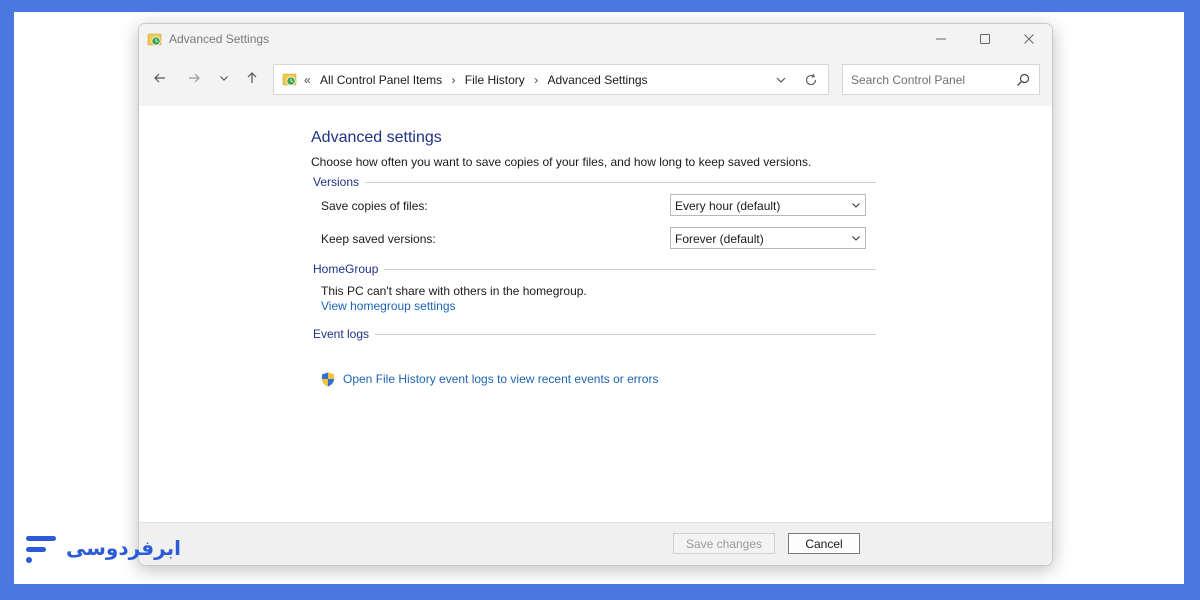 The height and width of the screenshot is (600, 1200). What do you see at coordinates (811, 80) in the screenshot?
I see `refresh-icon` at bounding box center [811, 80].